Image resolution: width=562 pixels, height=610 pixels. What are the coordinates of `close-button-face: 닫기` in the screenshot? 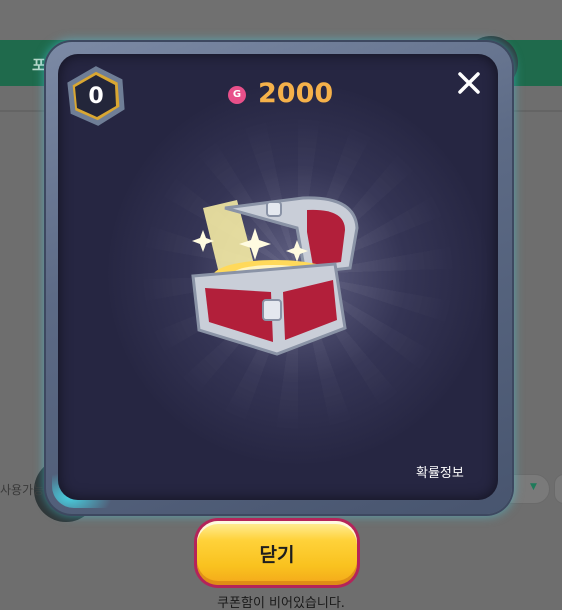 It's located at (277, 553).